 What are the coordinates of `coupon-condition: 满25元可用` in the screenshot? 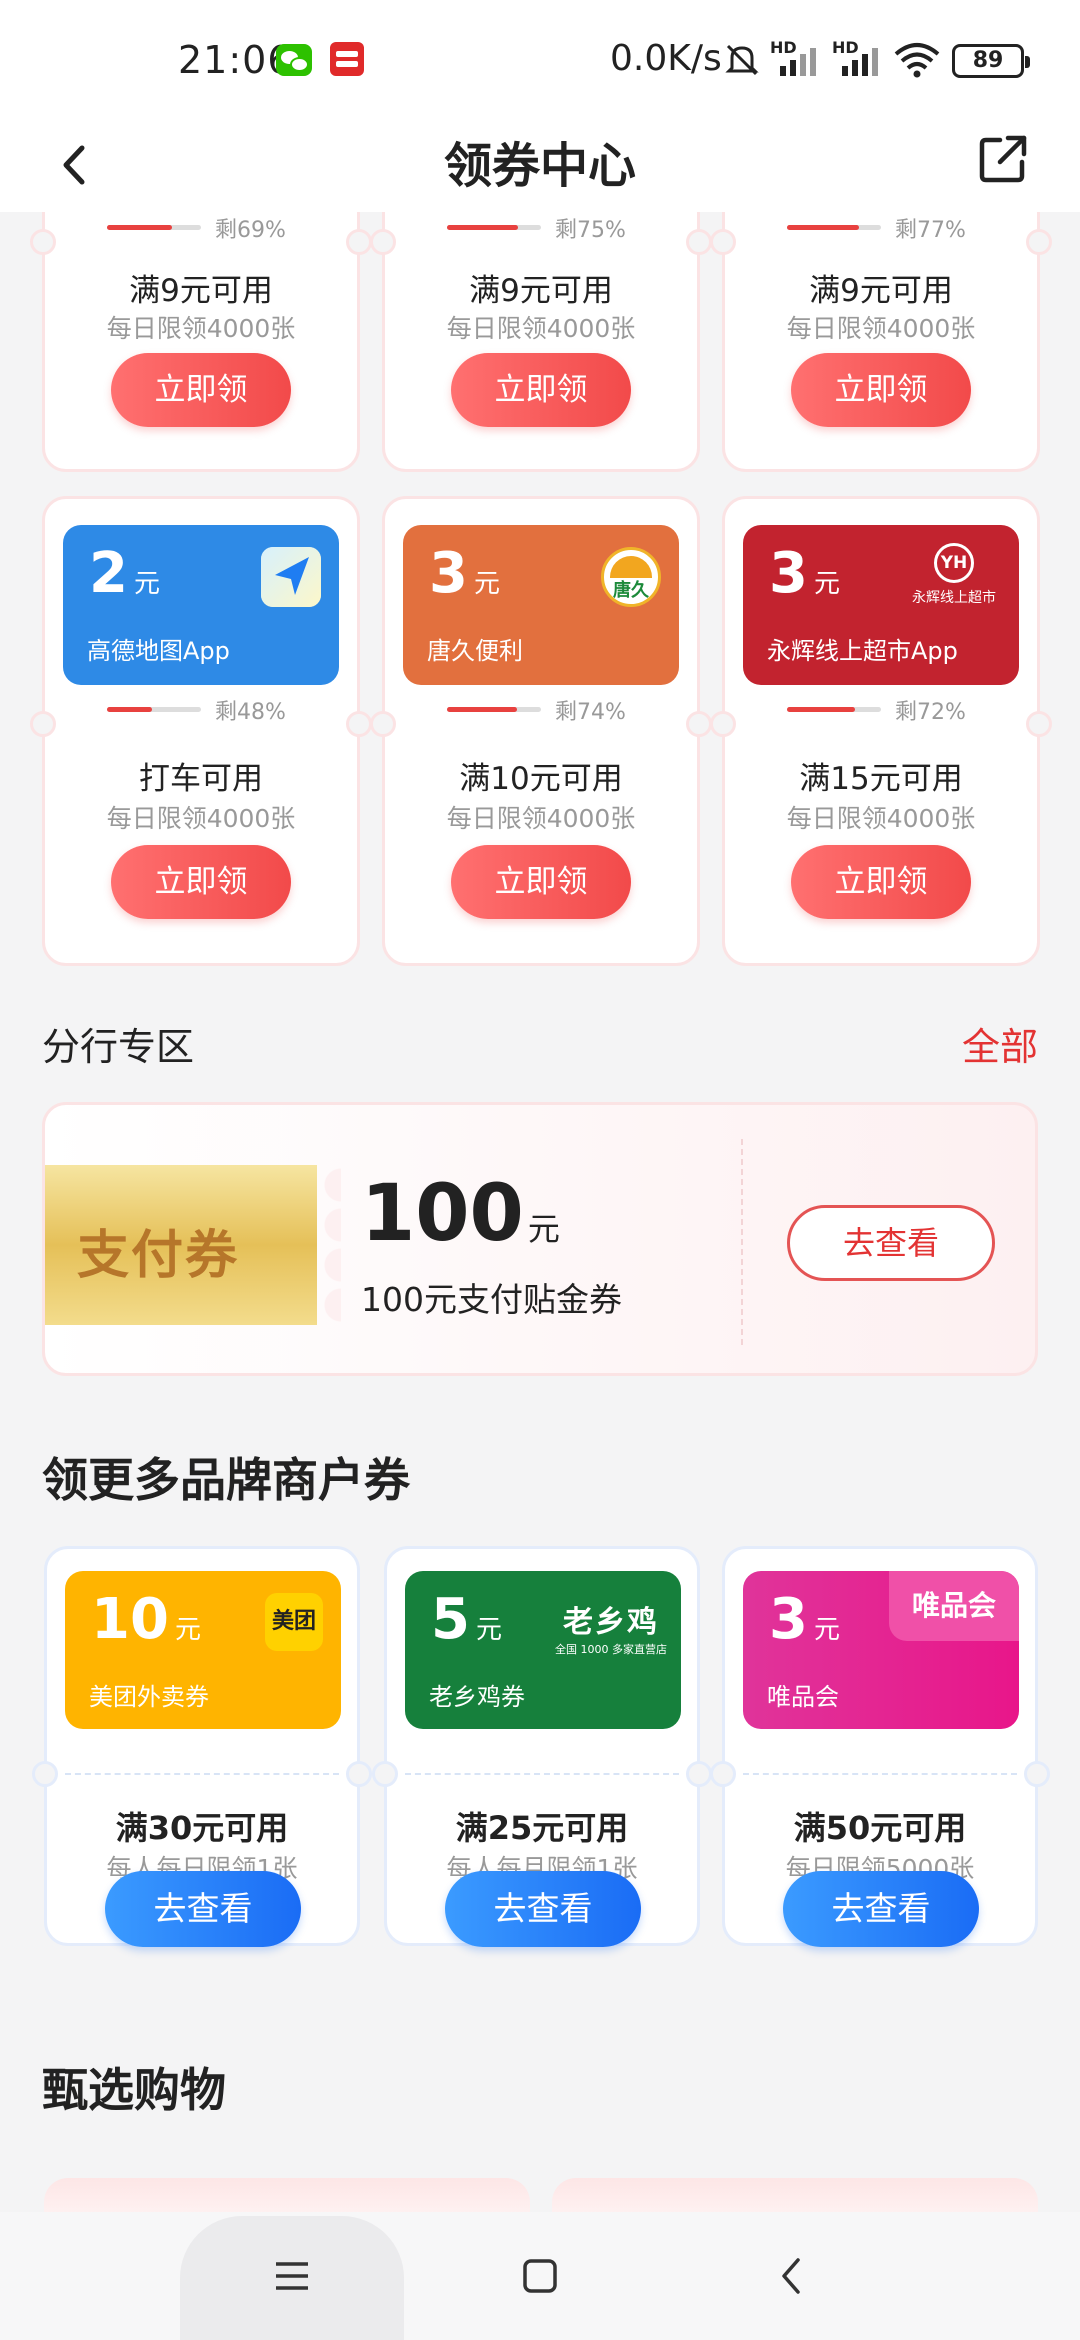 It's located at (542, 1828).